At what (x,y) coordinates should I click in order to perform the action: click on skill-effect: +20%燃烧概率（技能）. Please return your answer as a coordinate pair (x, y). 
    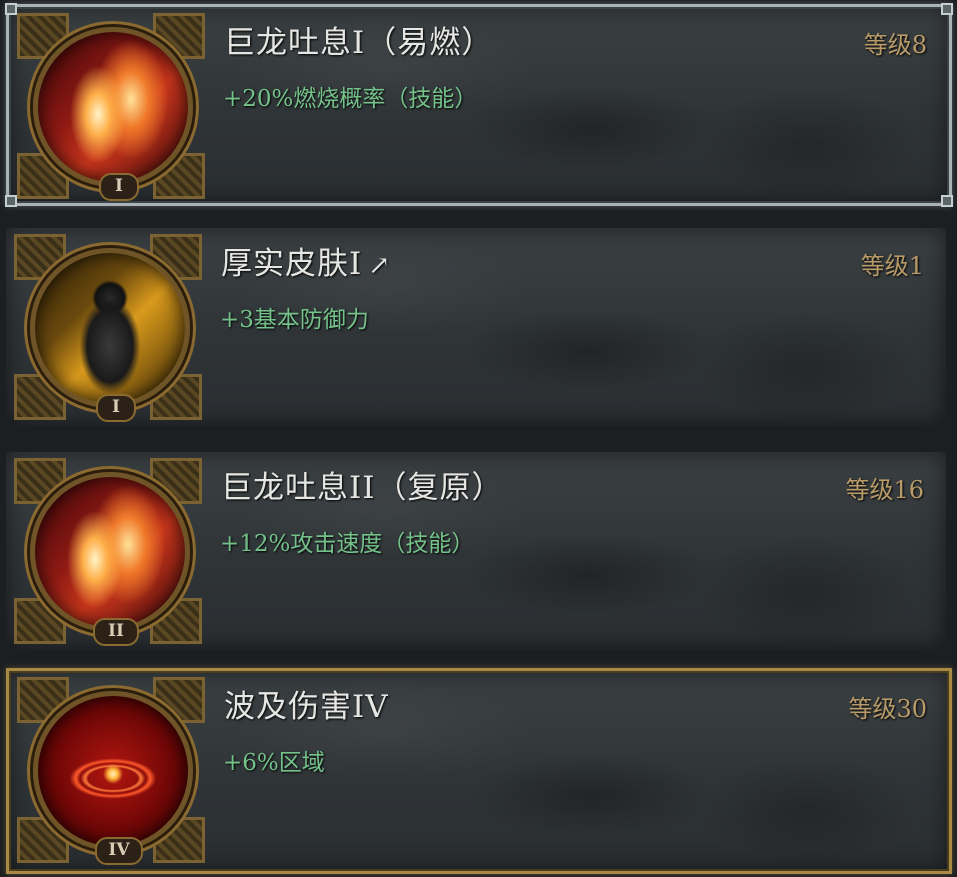
    Looking at the image, I should click on (350, 99).